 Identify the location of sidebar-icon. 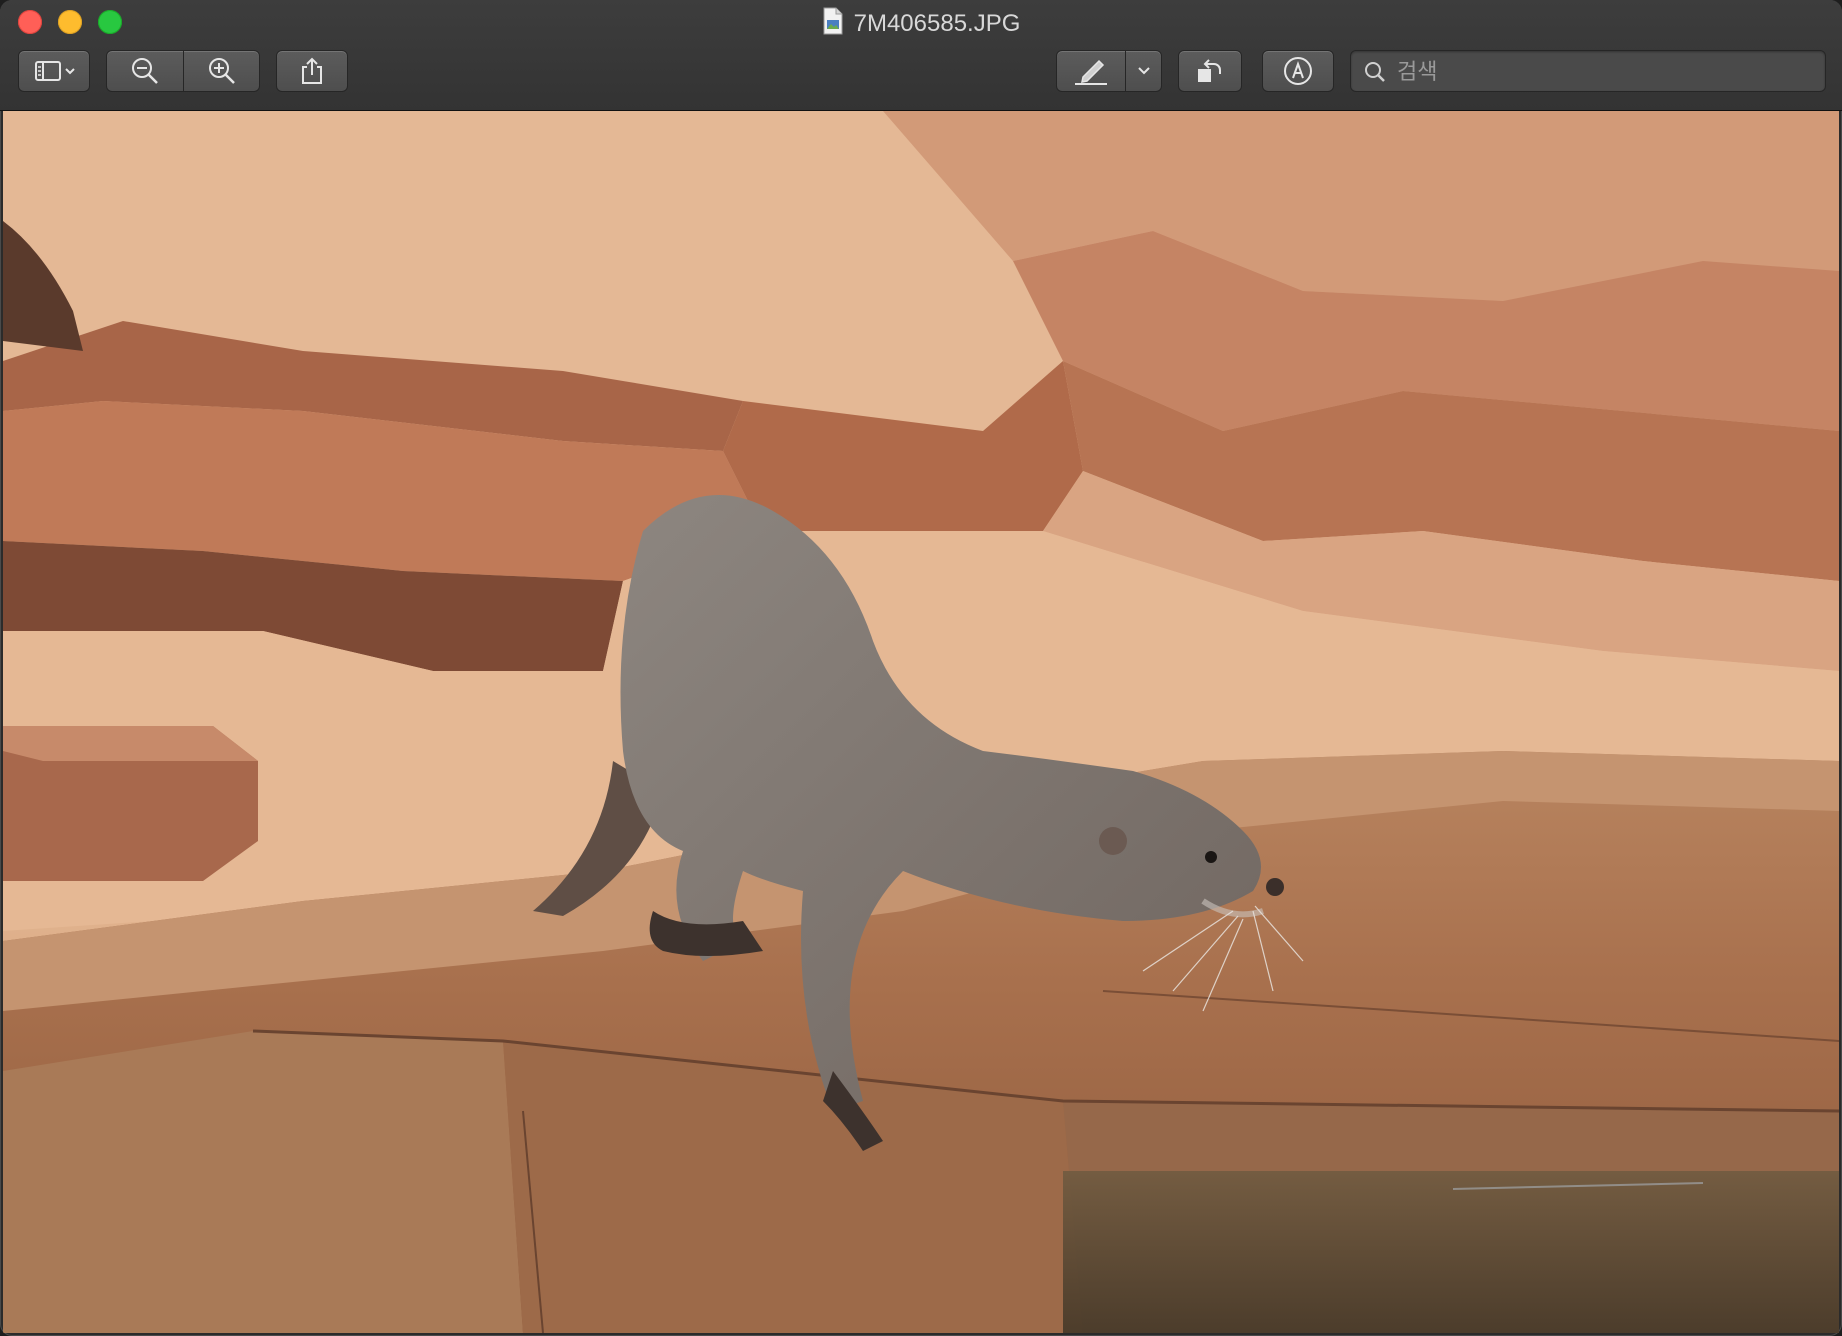
(55, 71).